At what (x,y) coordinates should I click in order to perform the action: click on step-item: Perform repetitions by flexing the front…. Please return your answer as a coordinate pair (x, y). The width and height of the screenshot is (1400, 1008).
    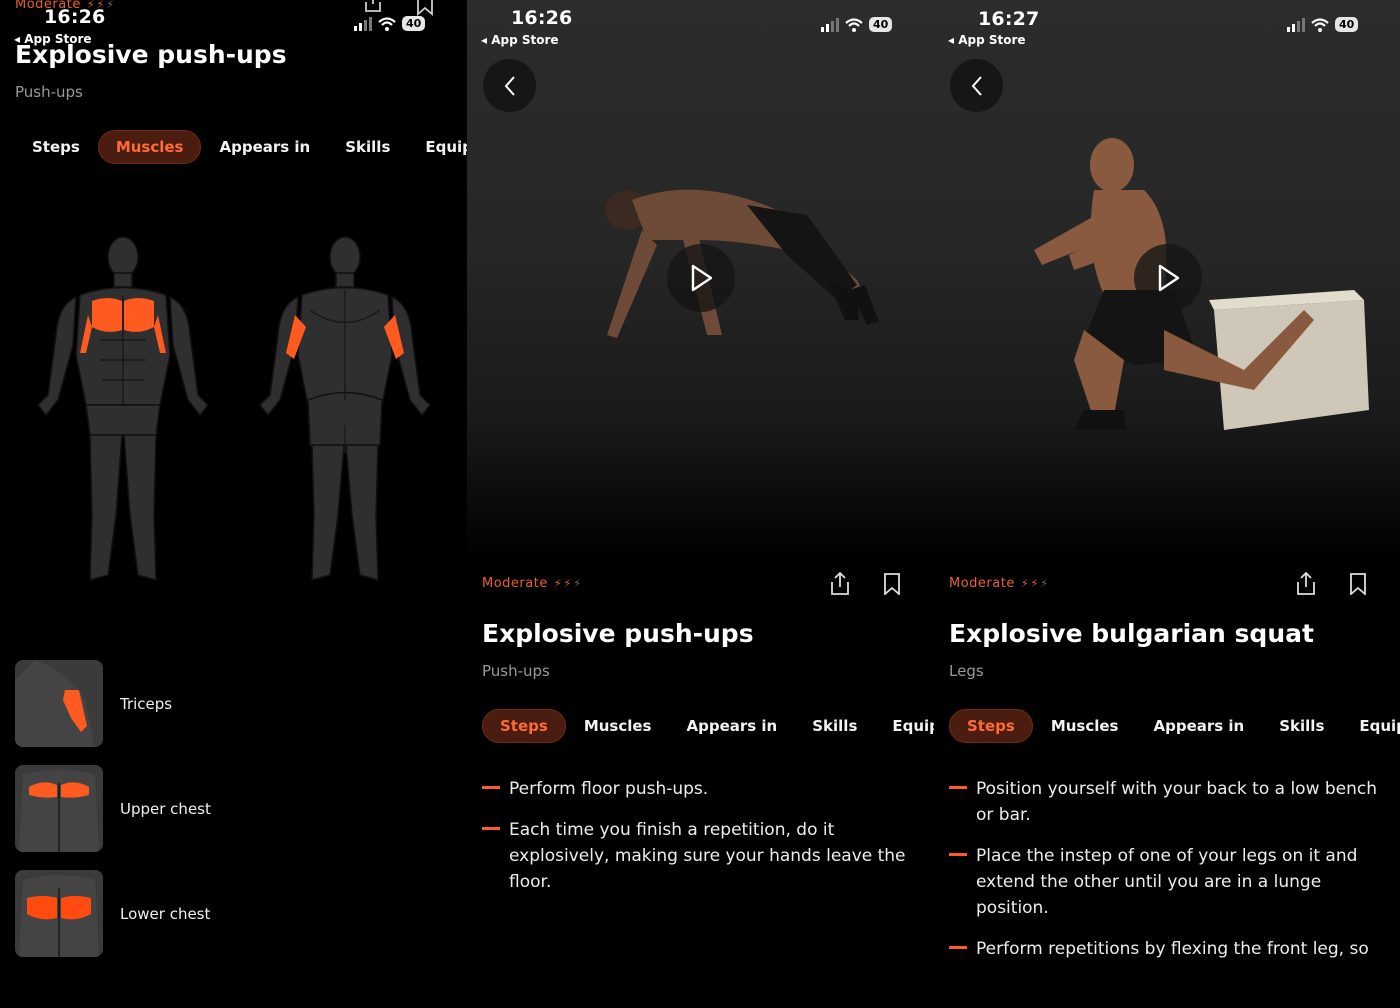
    Looking at the image, I should click on (1167, 949).